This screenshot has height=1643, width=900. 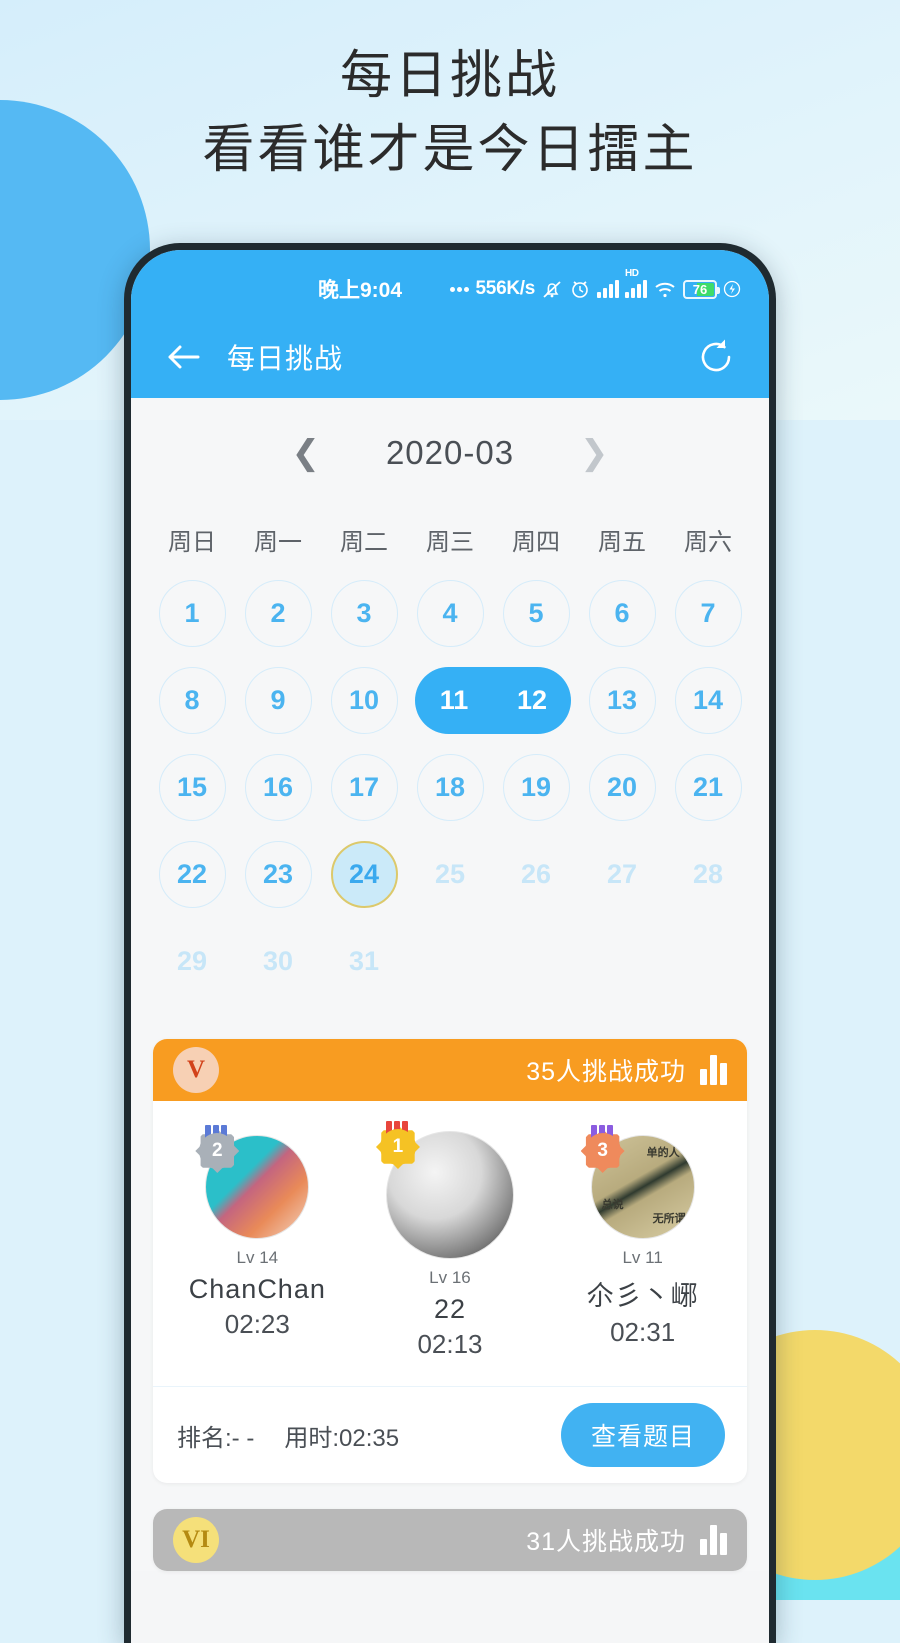 I want to click on calendar-day-cell: 13, so click(x=622, y=700).